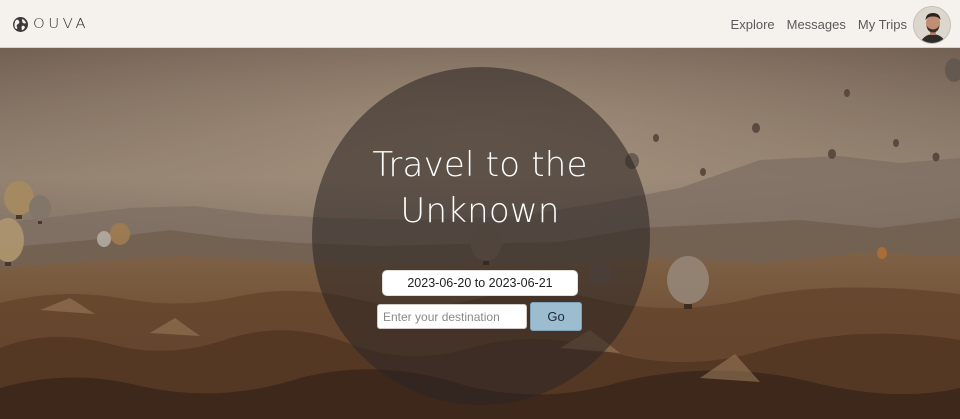  Describe the element at coordinates (932, 25) in the screenshot. I see `user-avatar` at that location.